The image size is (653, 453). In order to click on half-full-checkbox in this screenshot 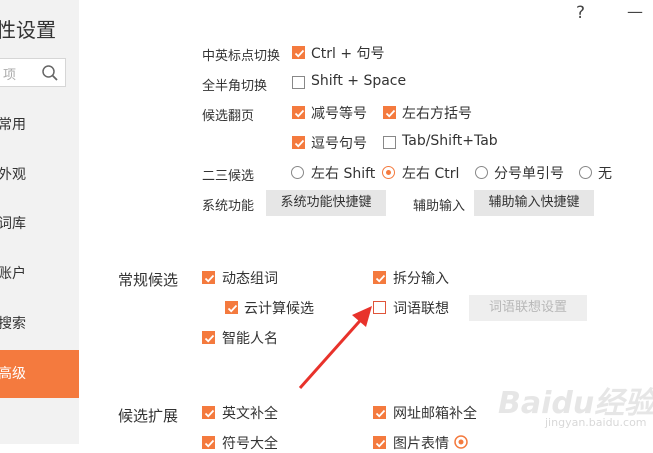, I will do `click(298, 82)`.